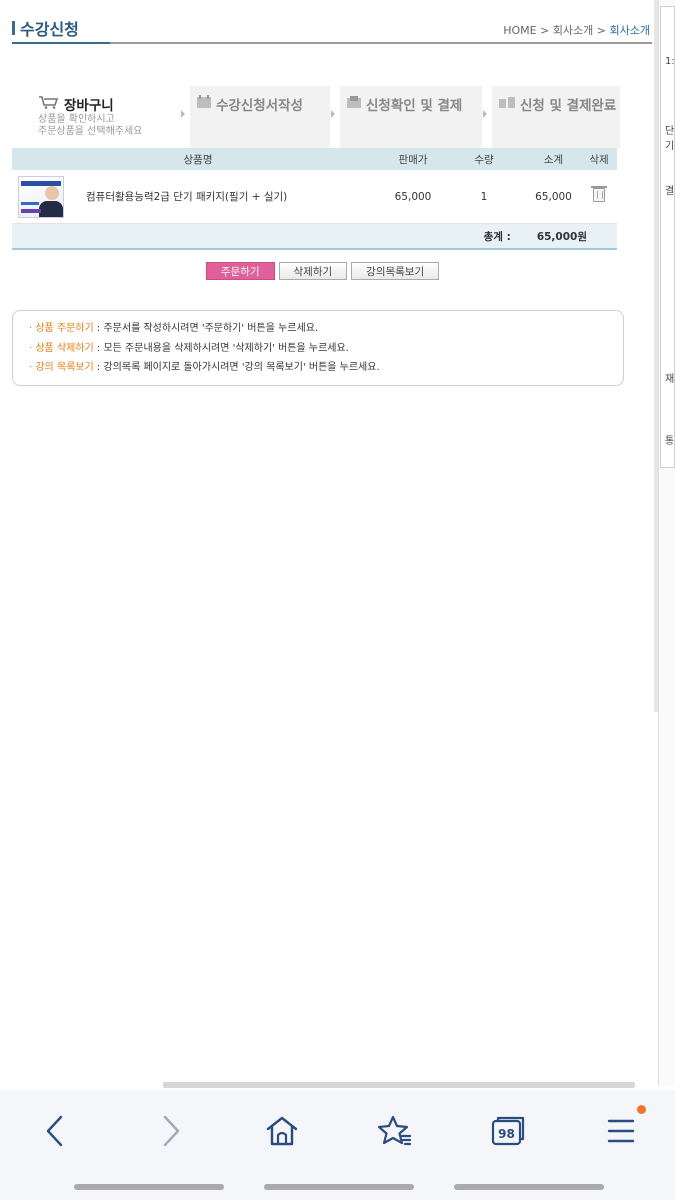 The width and height of the screenshot is (675, 1200). Describe the element at coordinates (13, 28) in the screenshot. I see `title-marker` at that location.